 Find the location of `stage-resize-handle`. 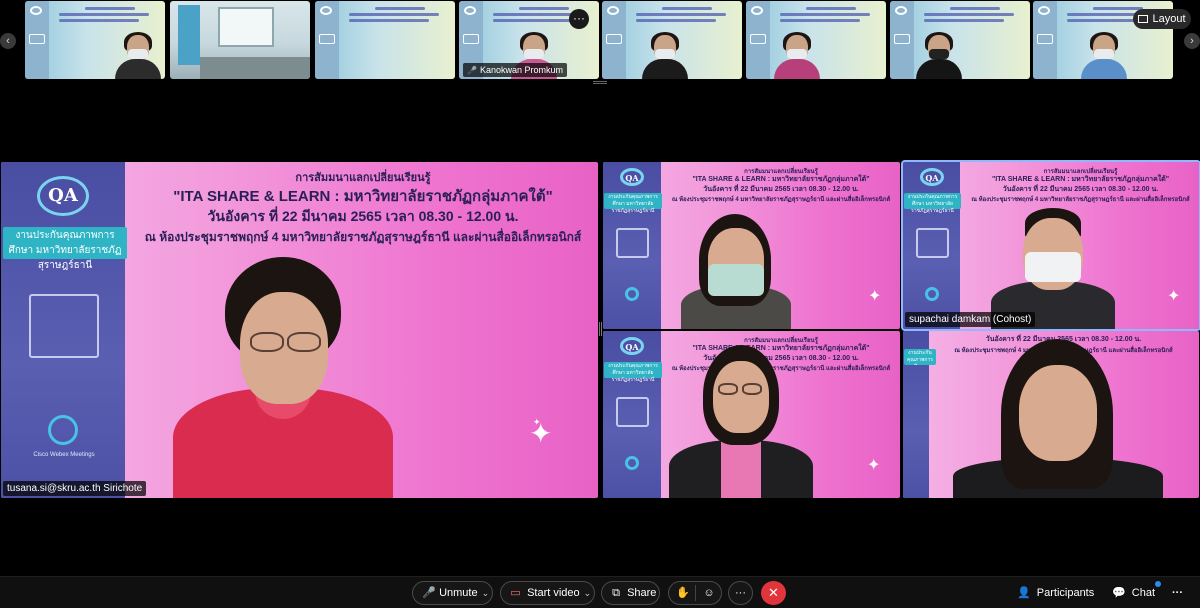

stage-resize-handle is located at coordinates (600, 329).